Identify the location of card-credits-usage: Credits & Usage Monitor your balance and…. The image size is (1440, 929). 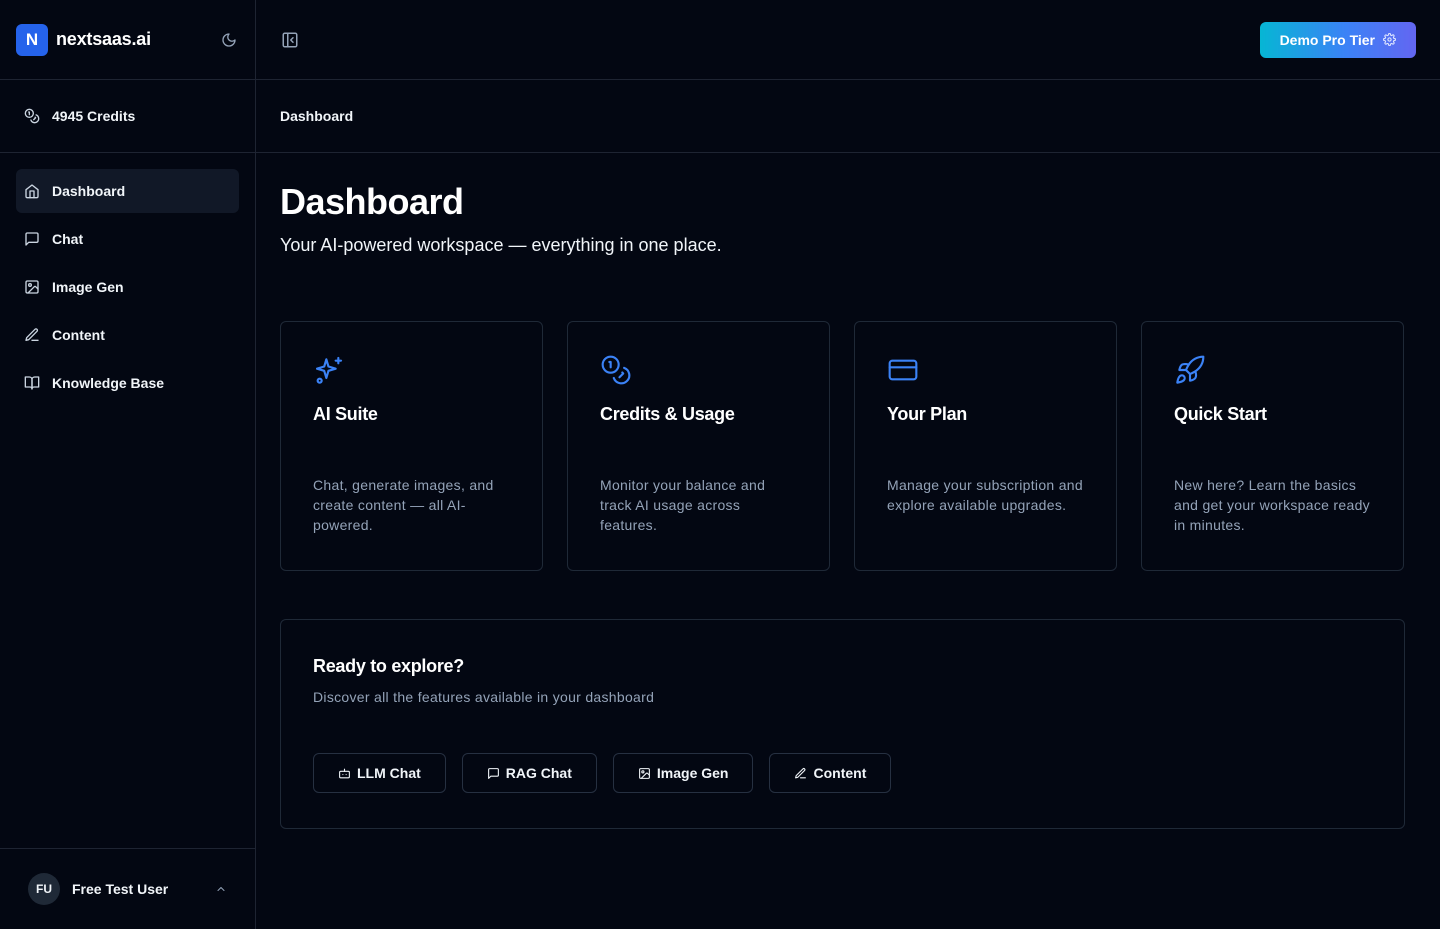
(698, 446).